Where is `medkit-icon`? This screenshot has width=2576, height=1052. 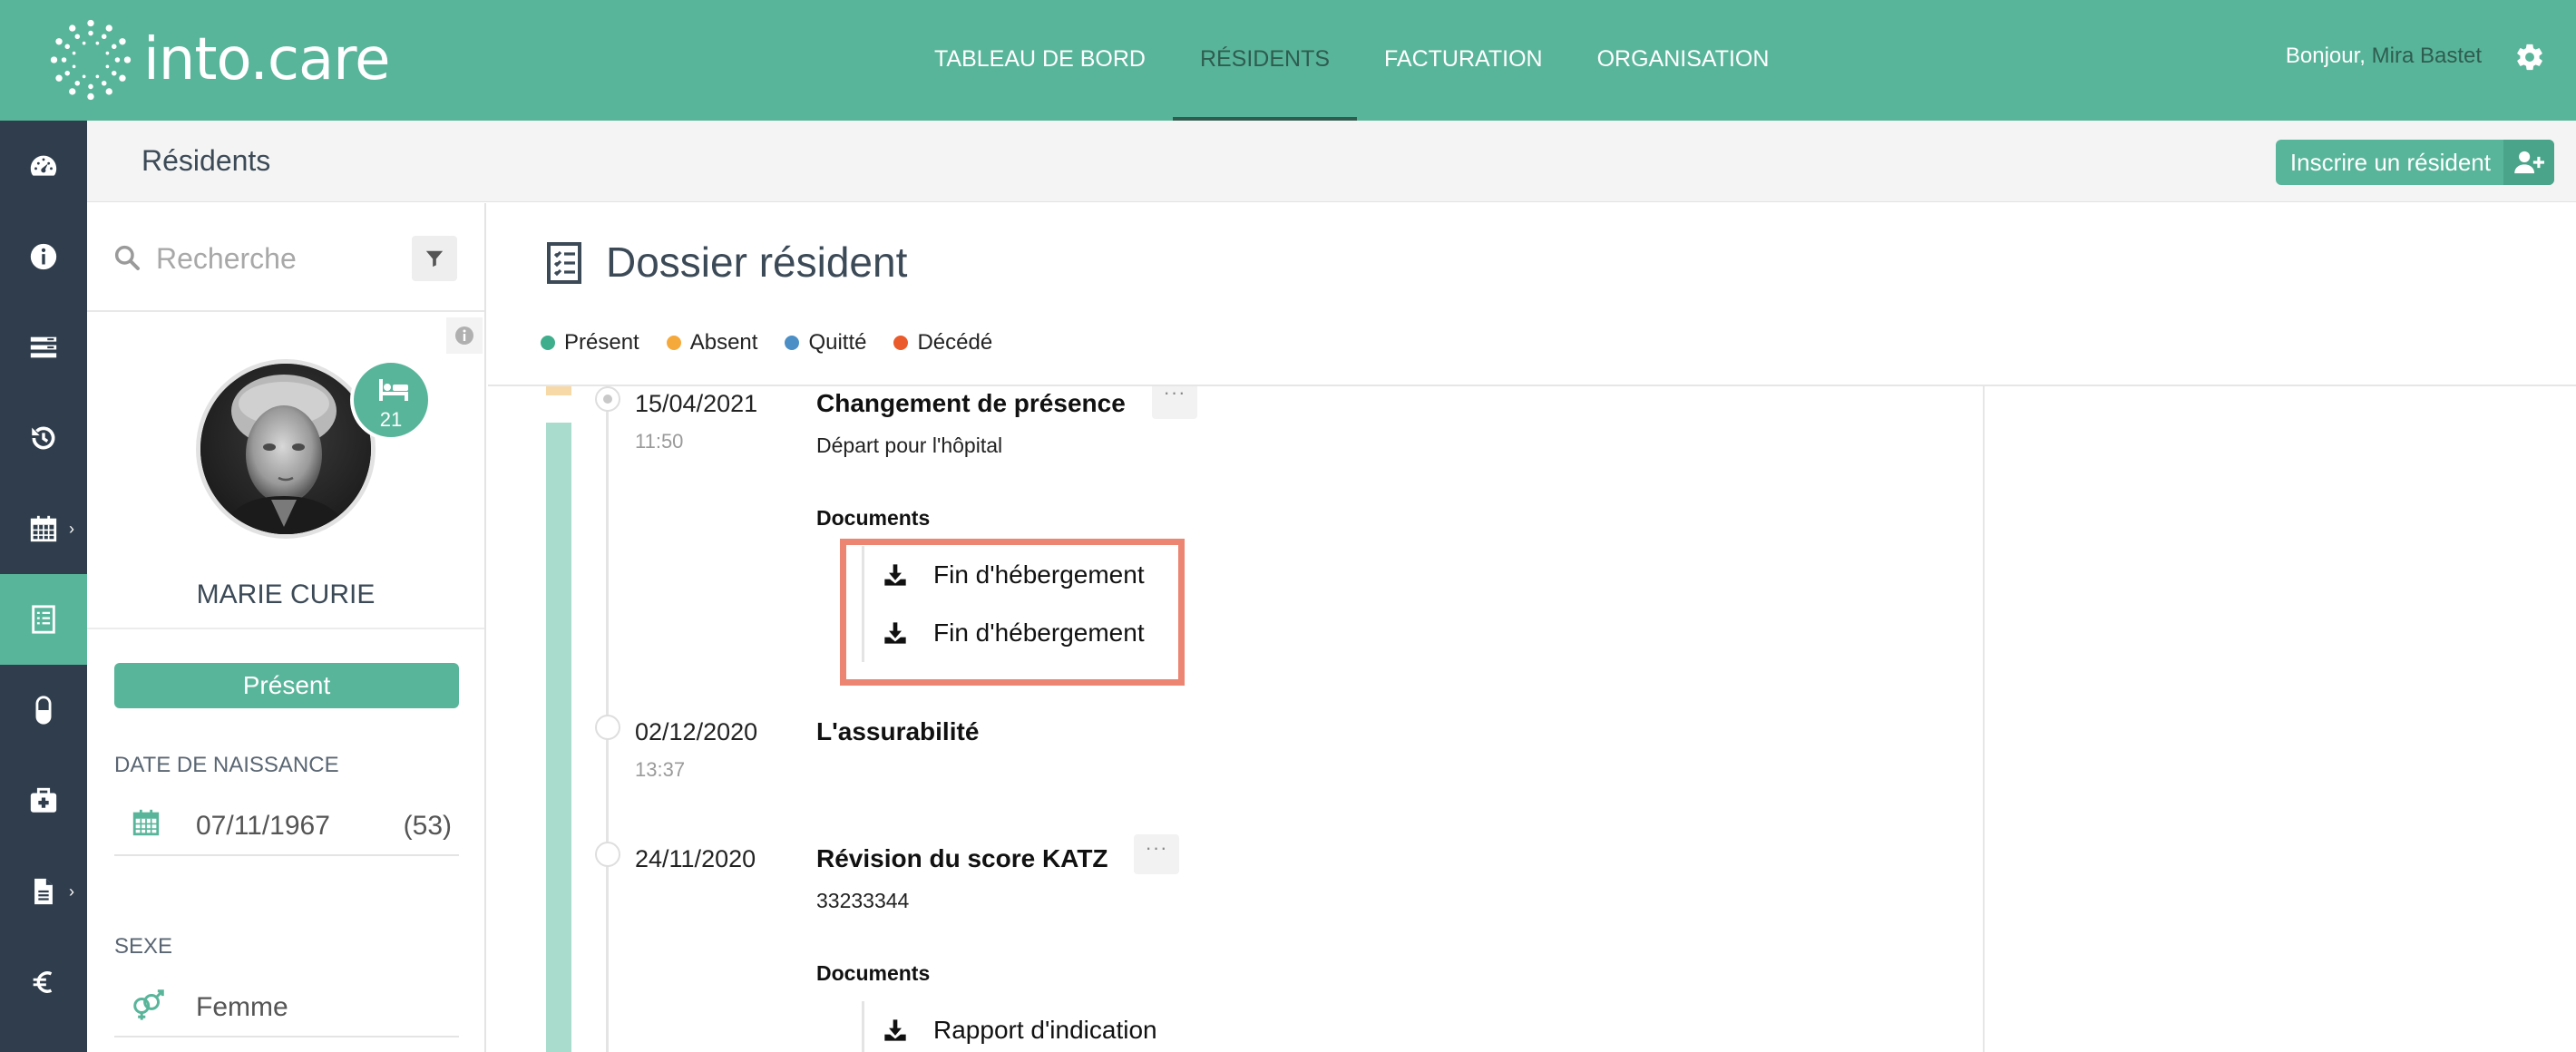 medkit-icon is located at coordinates (43, 800).